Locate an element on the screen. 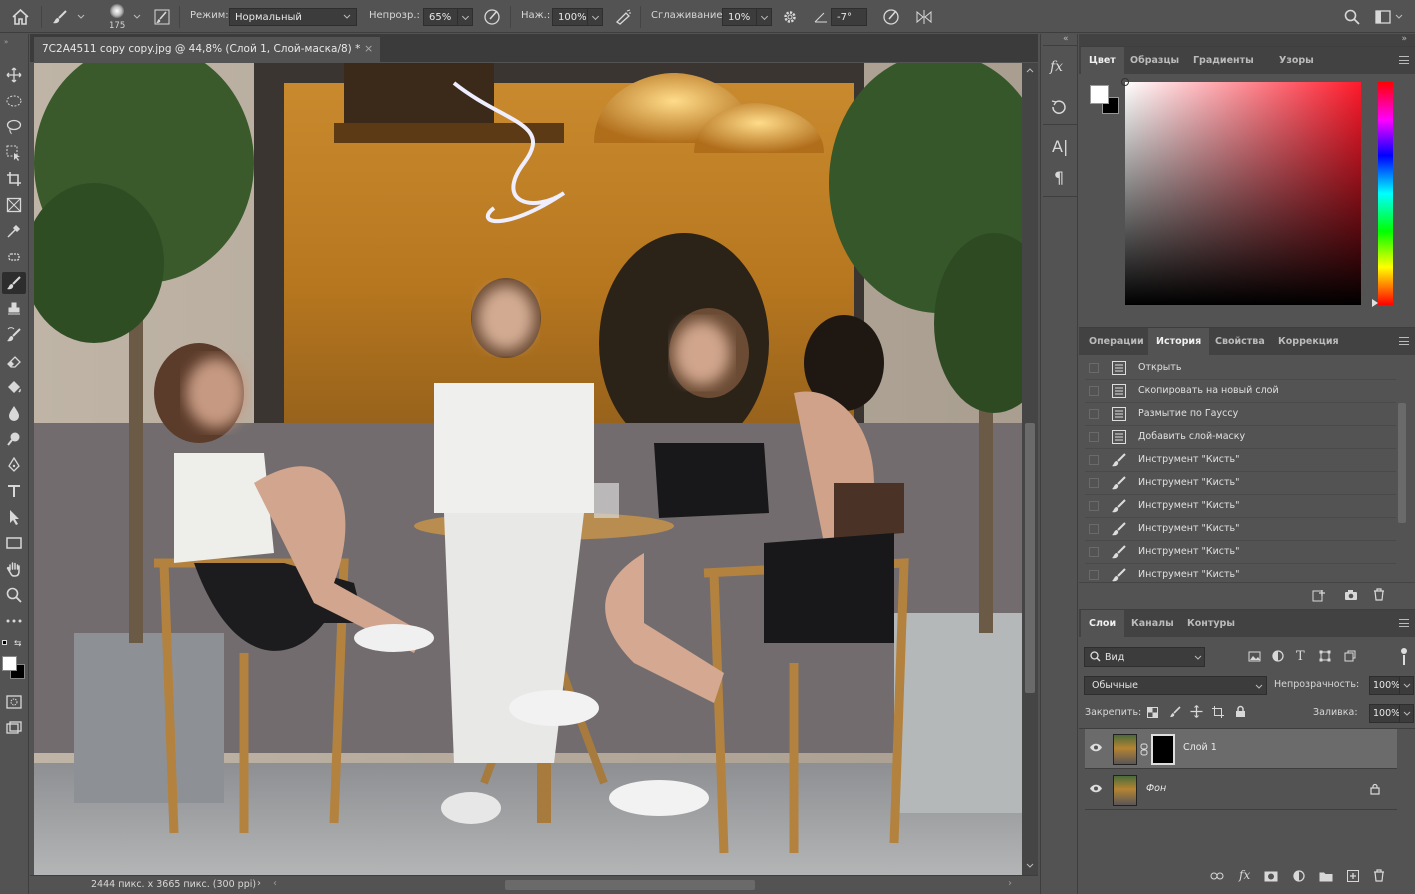  mode-select: Нормальный is located at coordinates (293, 17).